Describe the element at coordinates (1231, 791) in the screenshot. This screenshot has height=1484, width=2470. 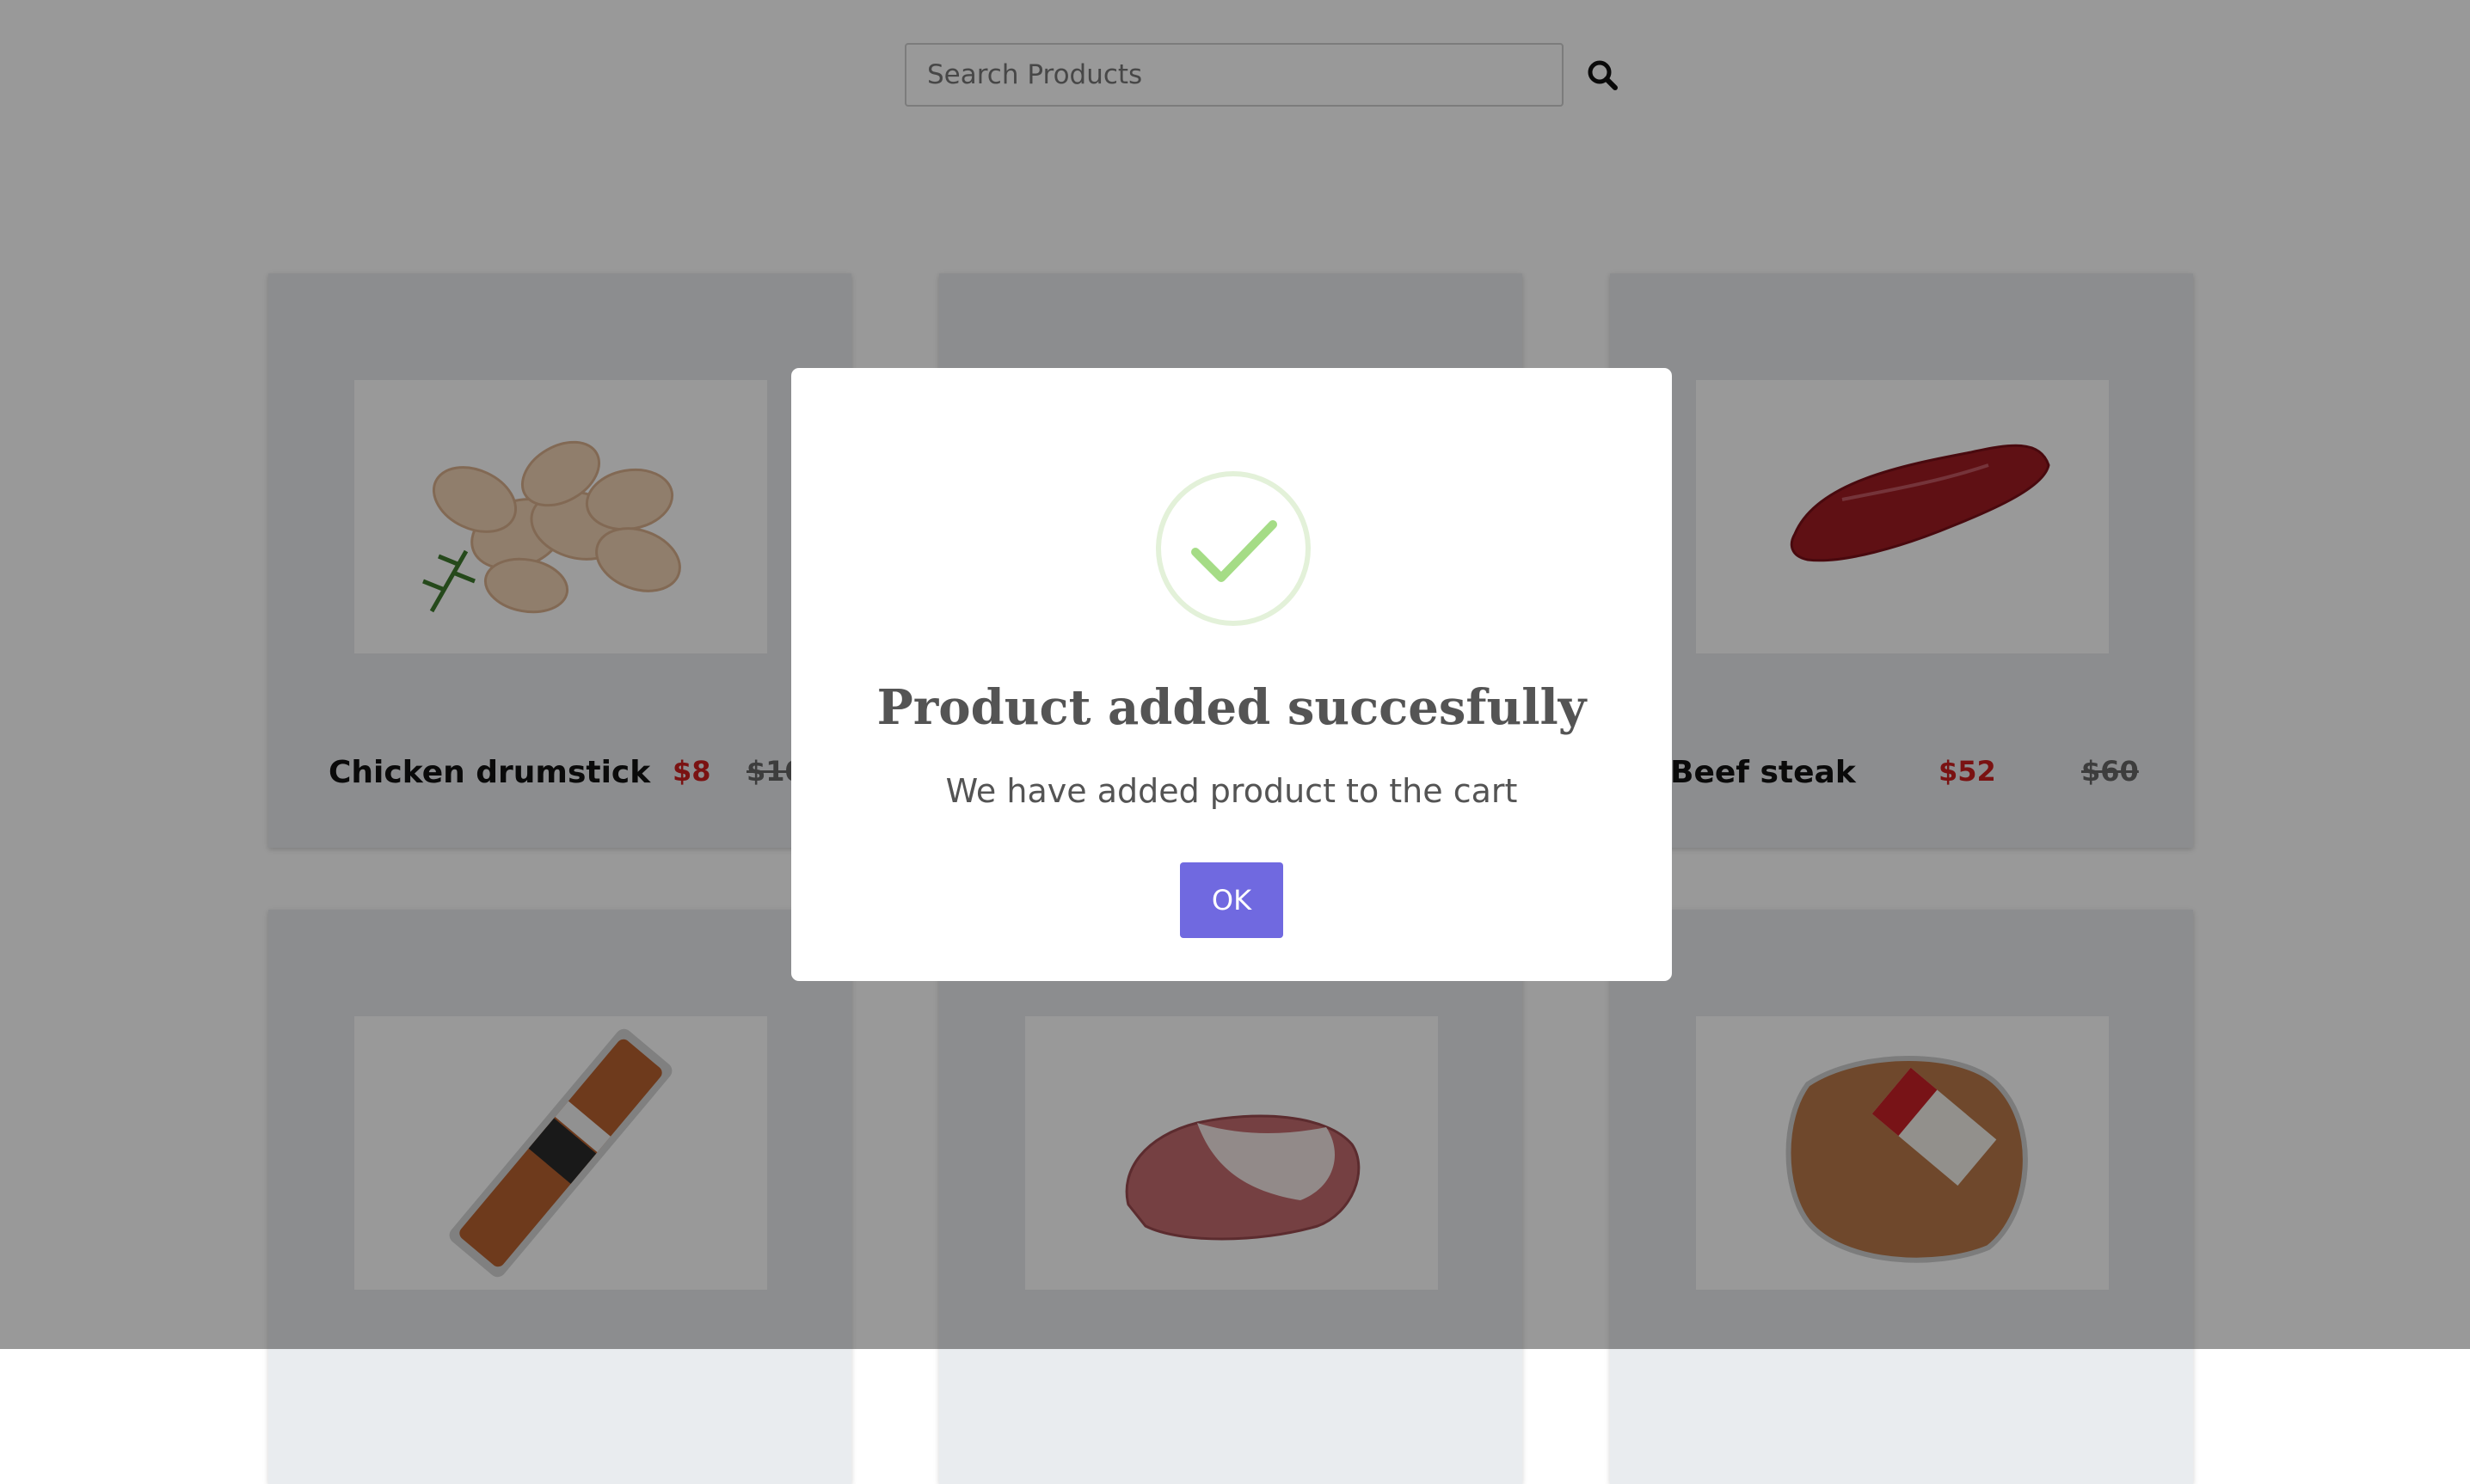
I see `dialog-message: We have added product to the cart` at that location.